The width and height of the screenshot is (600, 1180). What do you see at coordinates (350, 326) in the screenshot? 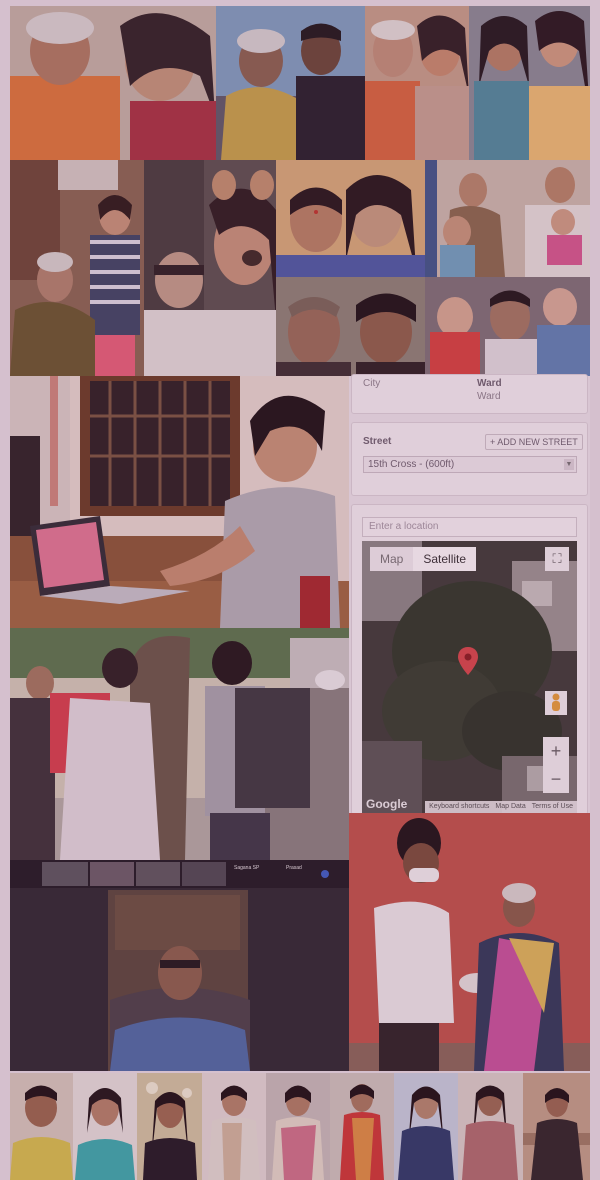
I see `photo-grandfather-and-teen` at bounding box center [350, 326].